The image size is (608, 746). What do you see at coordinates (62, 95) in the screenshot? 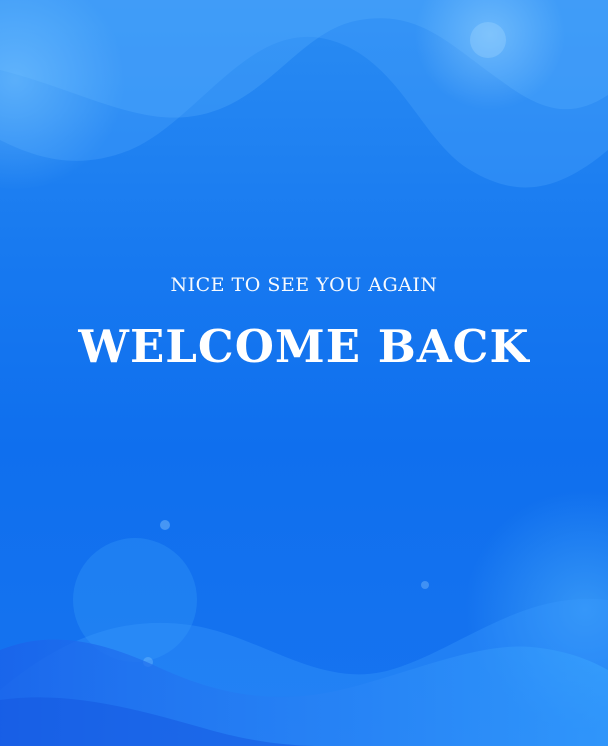
I see `glow-top-left` at bounding box center [62, 95].